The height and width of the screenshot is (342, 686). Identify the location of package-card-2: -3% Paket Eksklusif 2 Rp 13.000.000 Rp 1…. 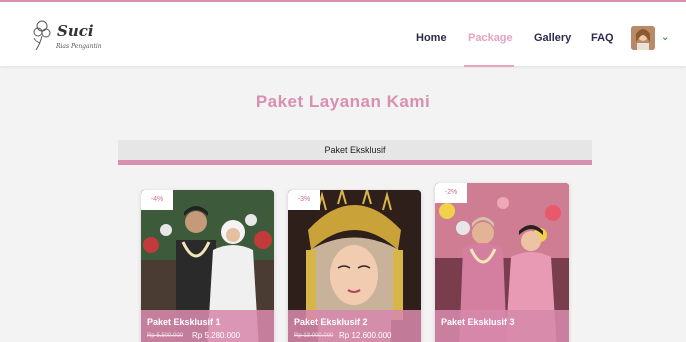
(354, 266).